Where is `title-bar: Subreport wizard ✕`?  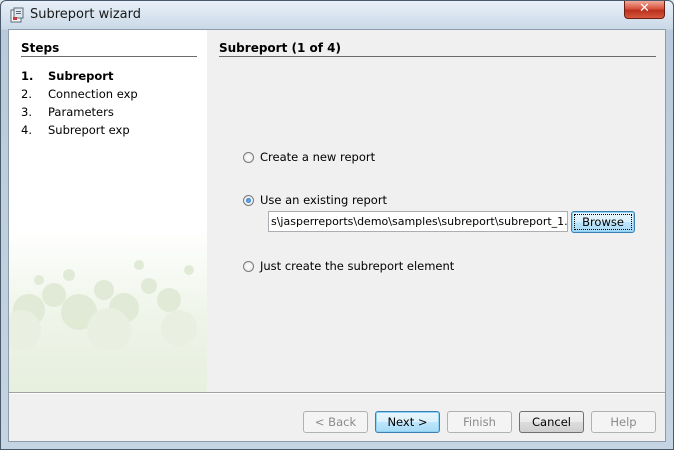
title-bar: Subreport wizard ✕ is located at coordinates (337, 15).